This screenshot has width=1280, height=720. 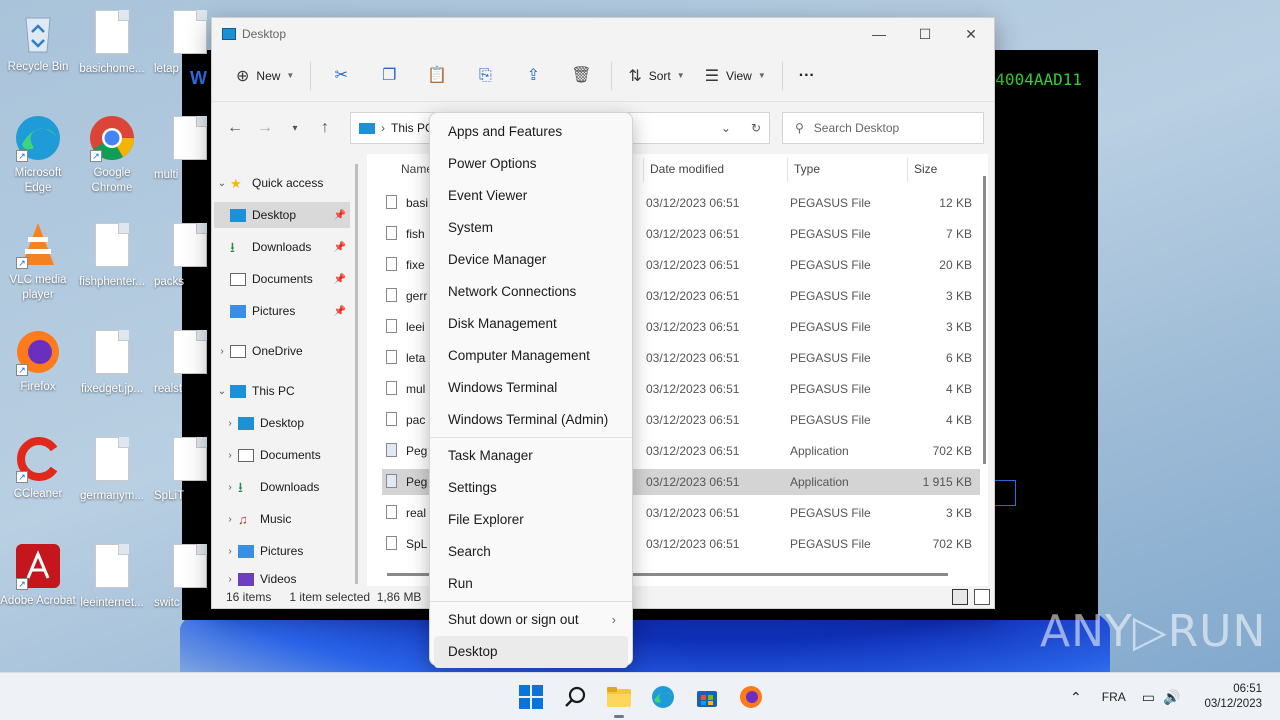 I want to click on maximize-button: ☐, so click(x=925, y=34).